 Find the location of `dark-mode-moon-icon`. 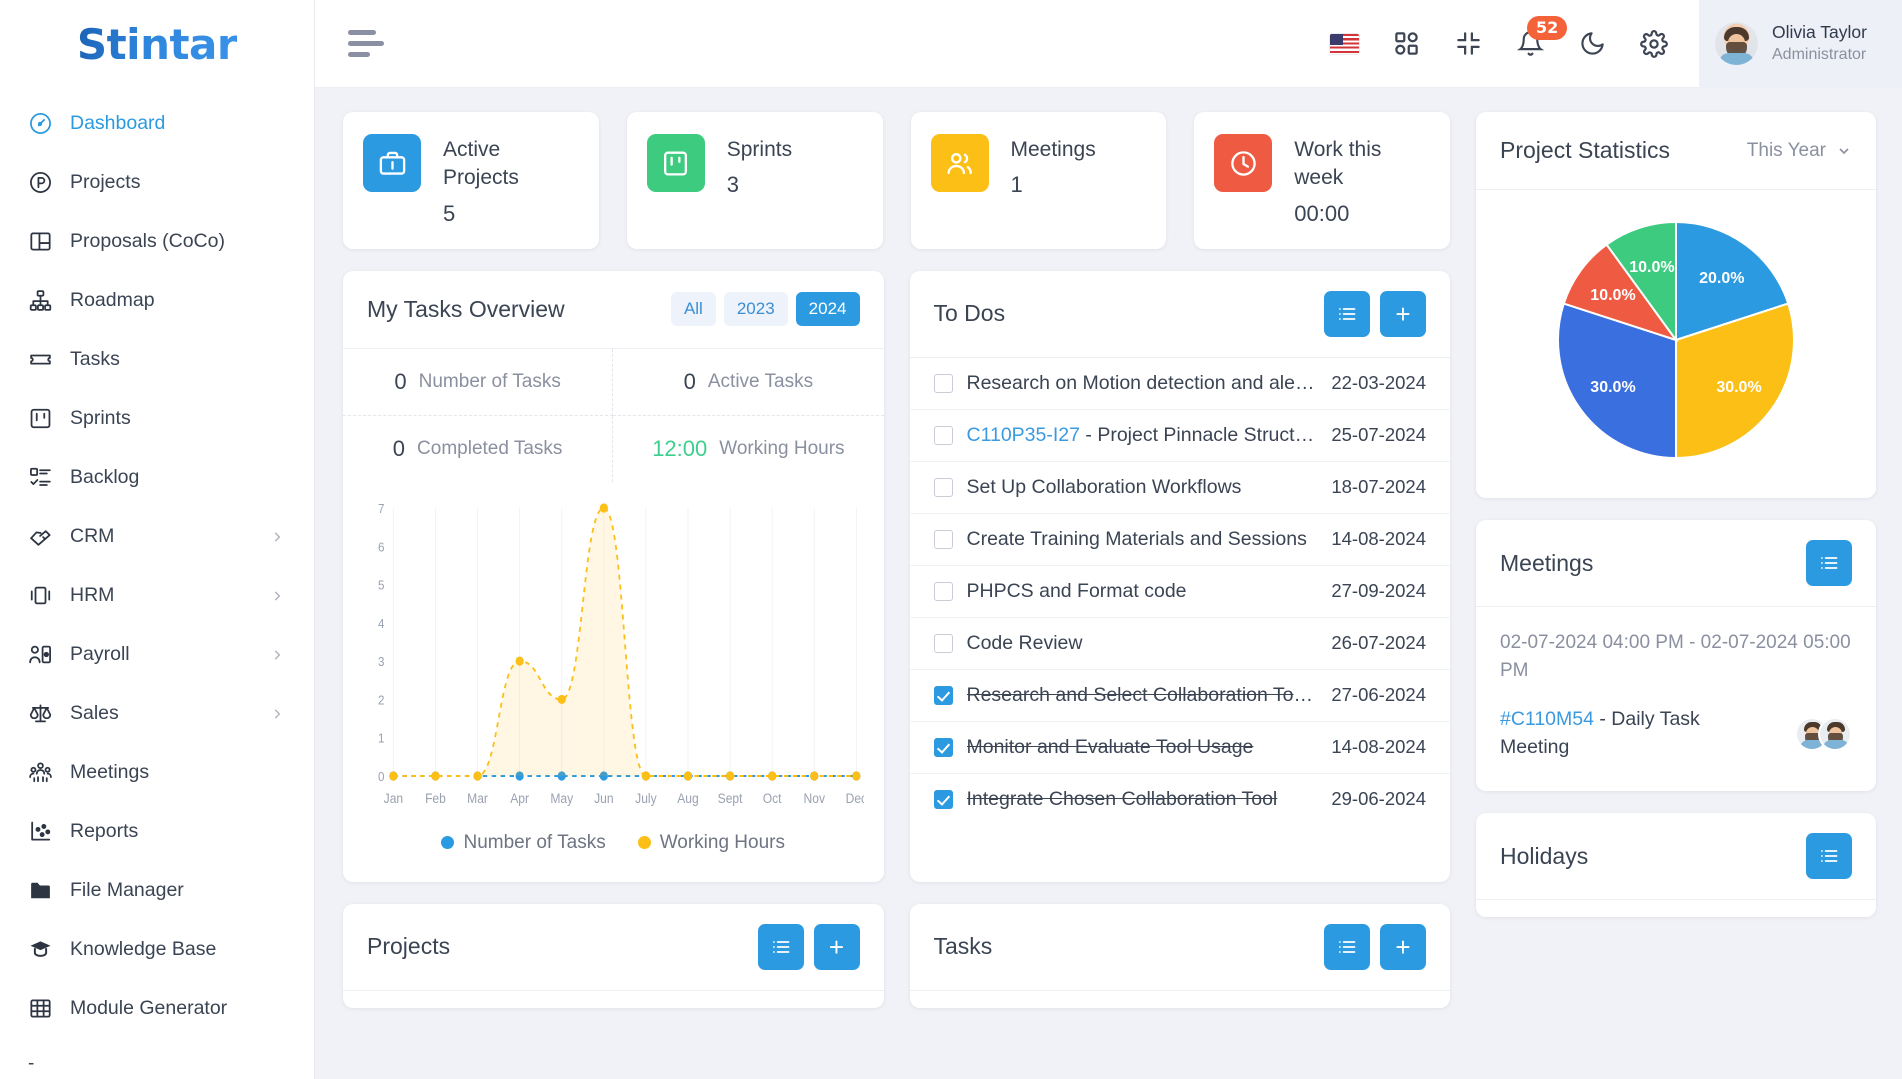

dark-mode-moon-icon is located at coordinates (1592, 44).